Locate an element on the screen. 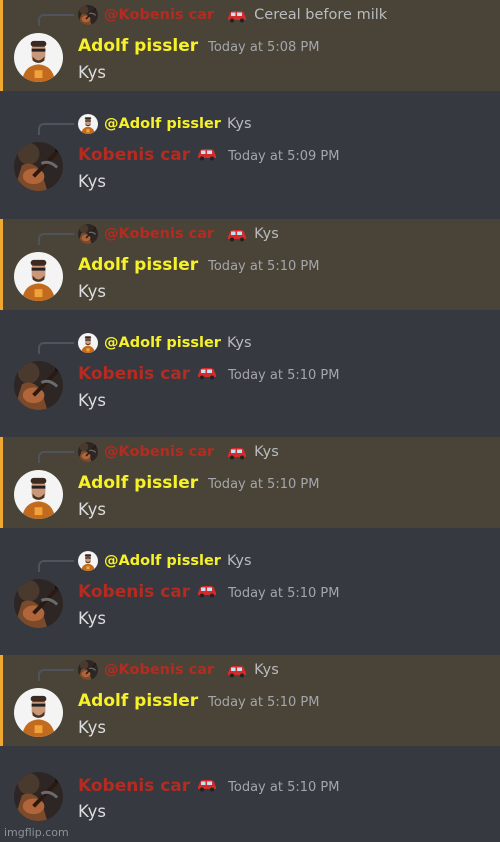  message-header: Kobenis car Today at 5:09 PM is located at coordinates (208, 155).